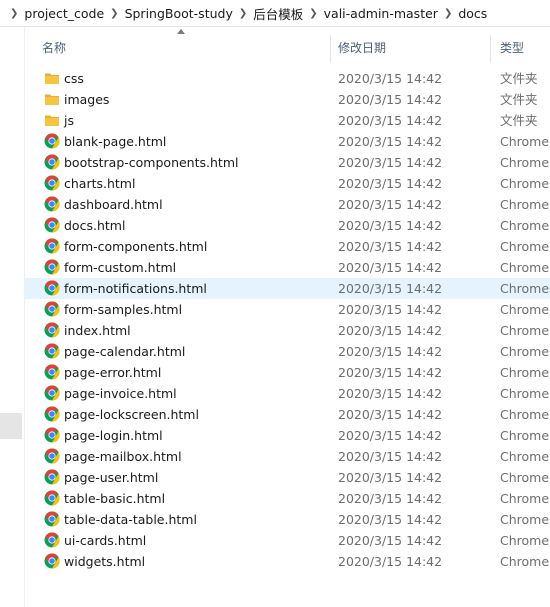  Describe the element at coordinates (287, 141) in the screenshot. I see `file-row: blank-page.html 2020/3/15 14:42 Chrome` at that location.